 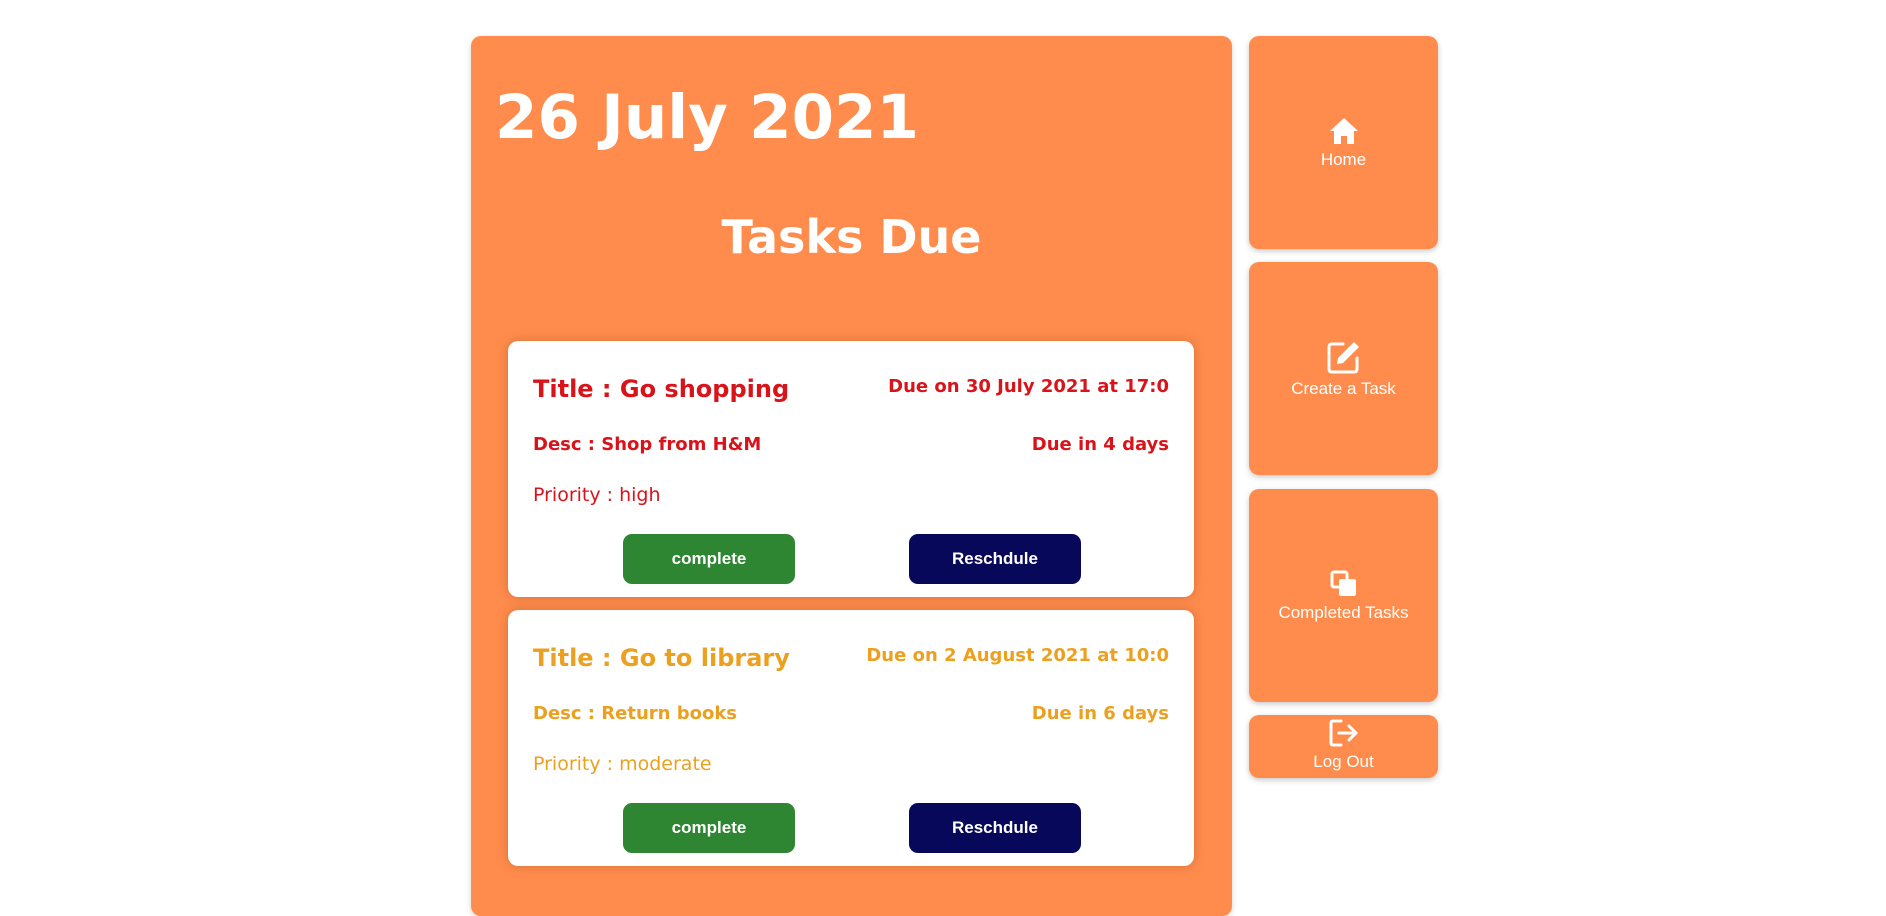 What do you see at coordinates (647, 444) in the screenshot?
I see `task-description: Desc : Shop from H&M` at bounding box center [647, 444].